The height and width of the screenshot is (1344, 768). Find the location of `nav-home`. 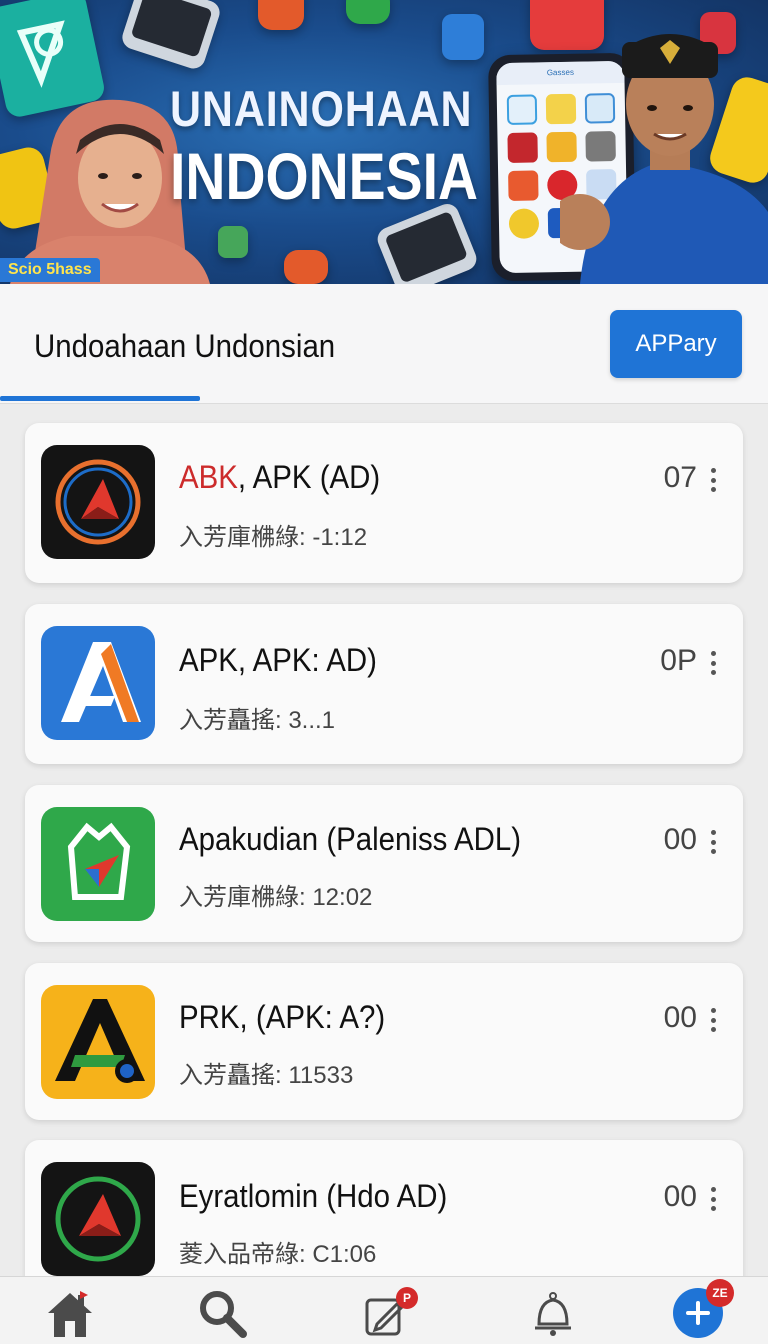

nav-home is located at coordinates (70, 1313).